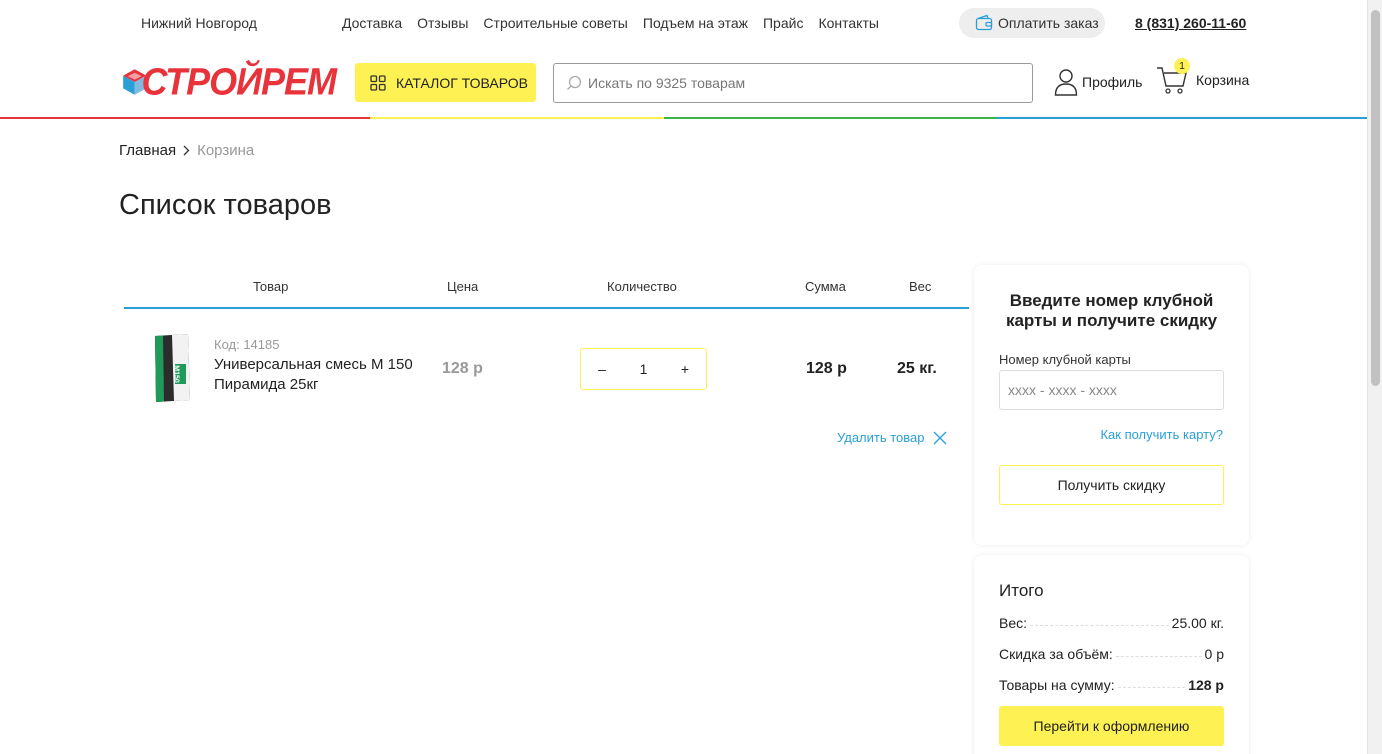  I want to click on logo-text: СТРОЙРЕМ, so click(239, 81).